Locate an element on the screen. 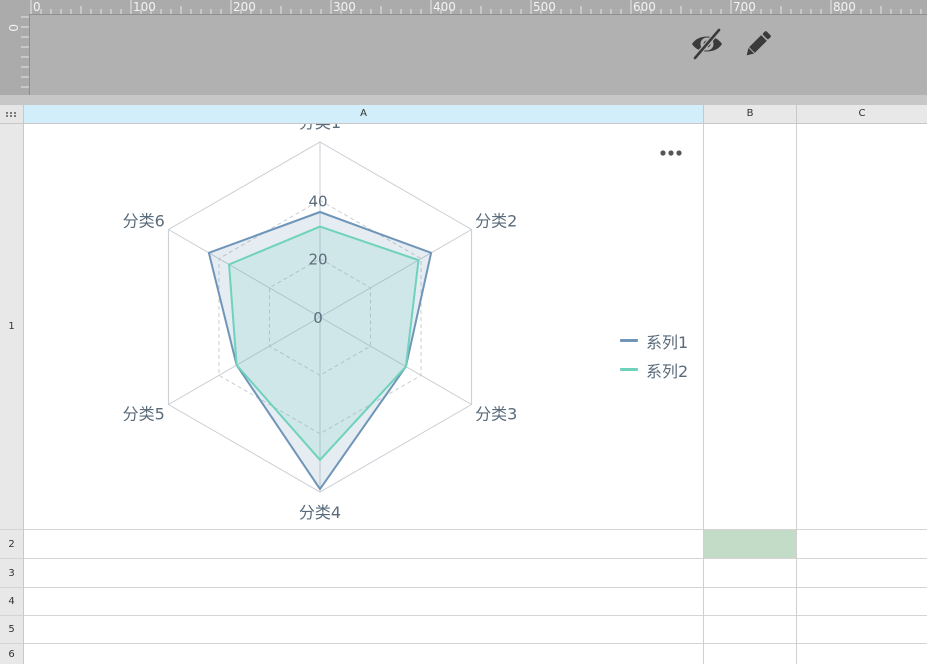 This screenshot has width=927, height=664. ruler-label: 200 is located at coordinates (244, 7).